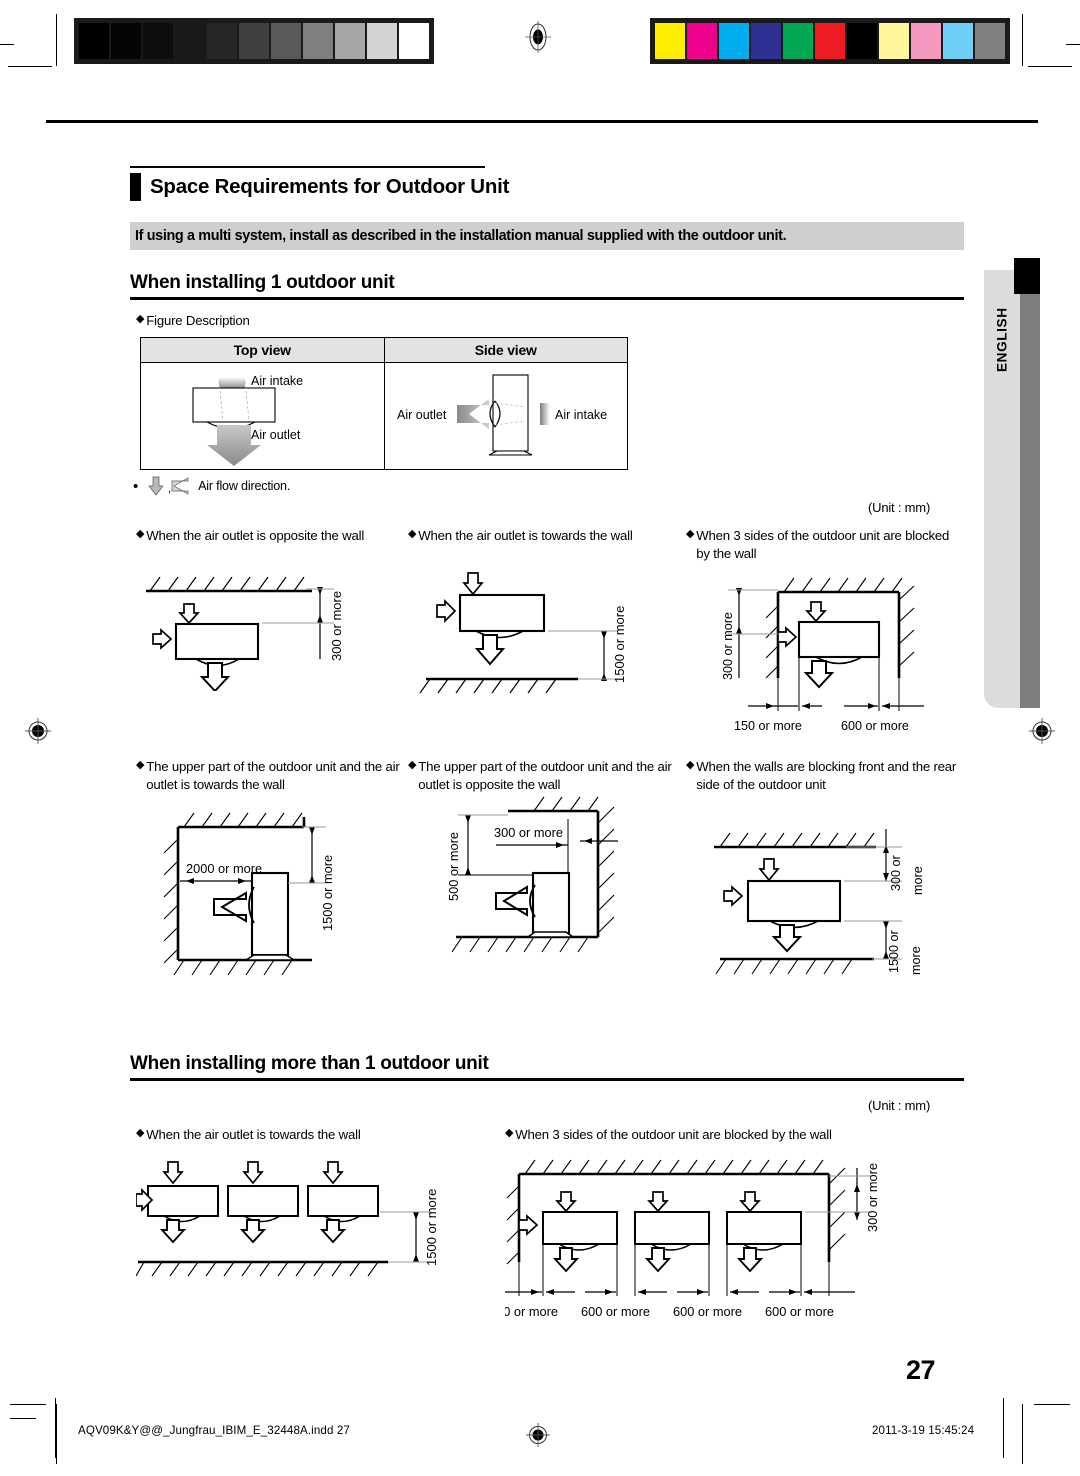 Image resolution: width=1080 pixels, height=1476 pixels. Describe the element at coordinates (7, 44) in the screenshot. I see `tick-left-upper` at that location.